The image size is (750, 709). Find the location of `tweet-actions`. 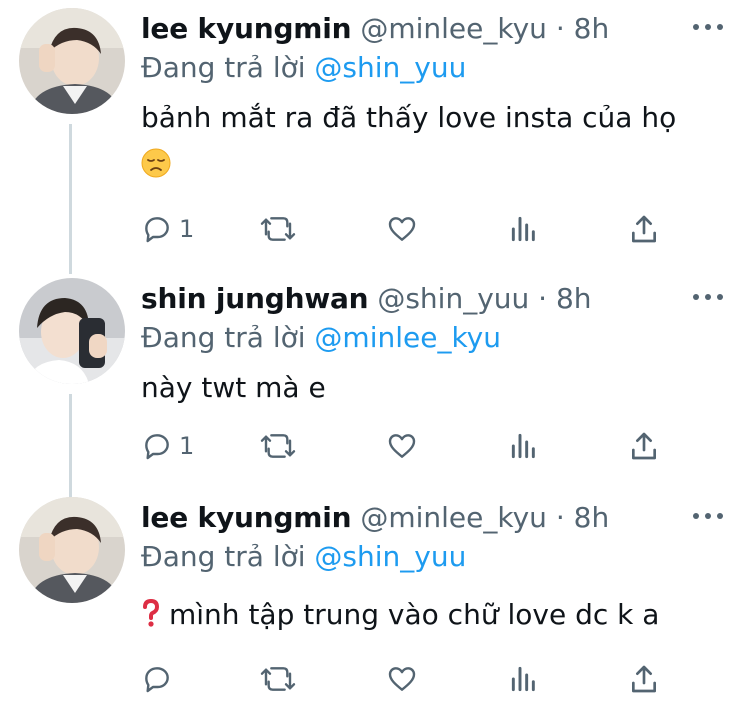

tweet-actions is located at coordinates (411, 679).